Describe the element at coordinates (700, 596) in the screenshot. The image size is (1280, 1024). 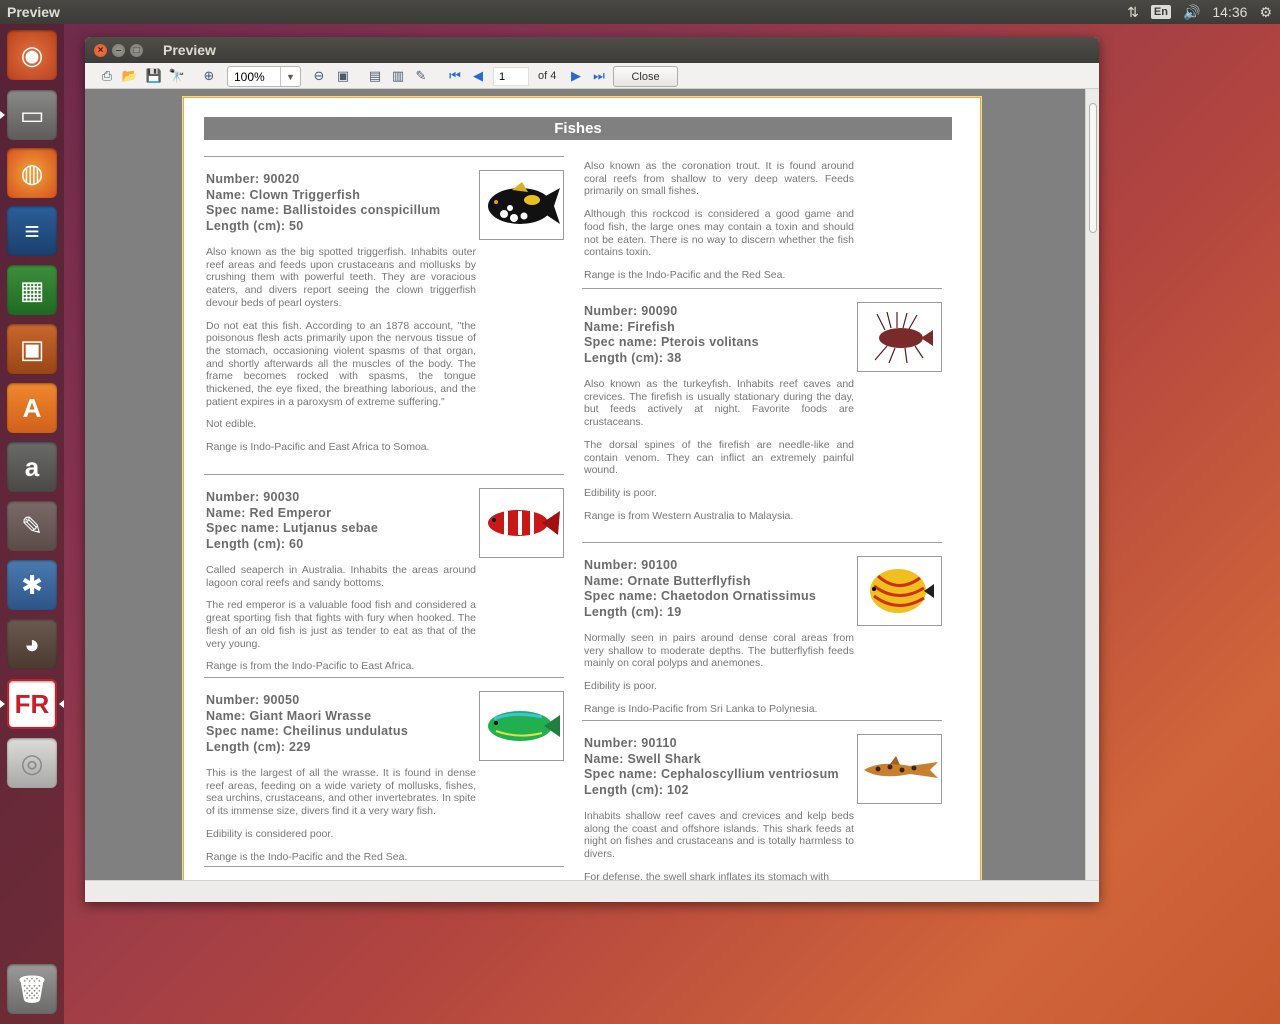
I see `fish-spec-name: Spec name: Chaetodon Ornatissimus` at that location.